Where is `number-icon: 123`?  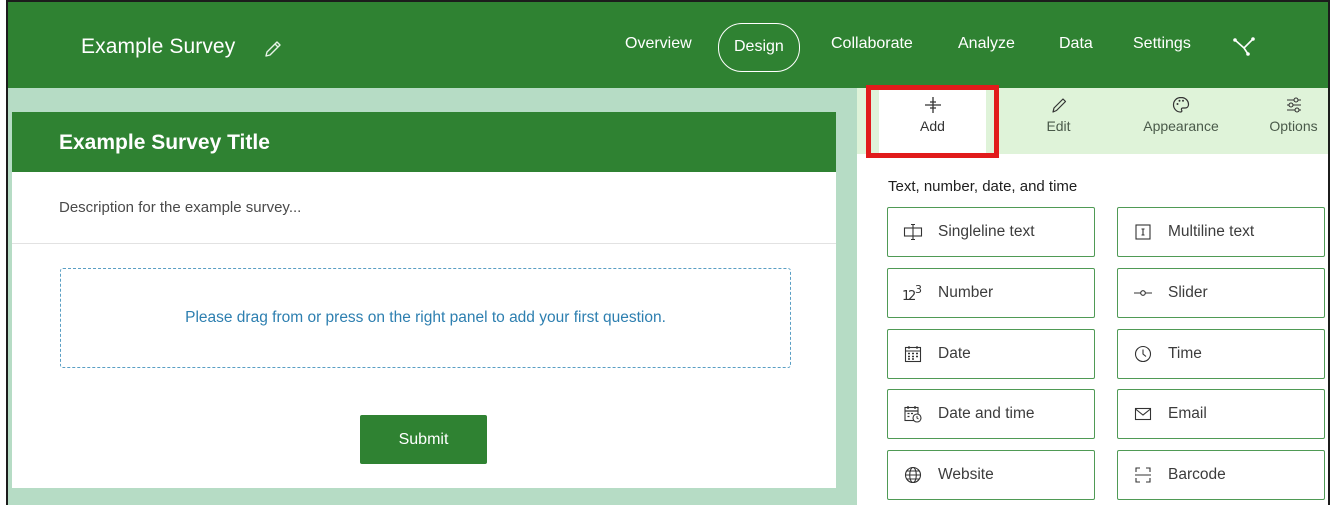
number-icon: 123 is located at coordinates (913, 293).